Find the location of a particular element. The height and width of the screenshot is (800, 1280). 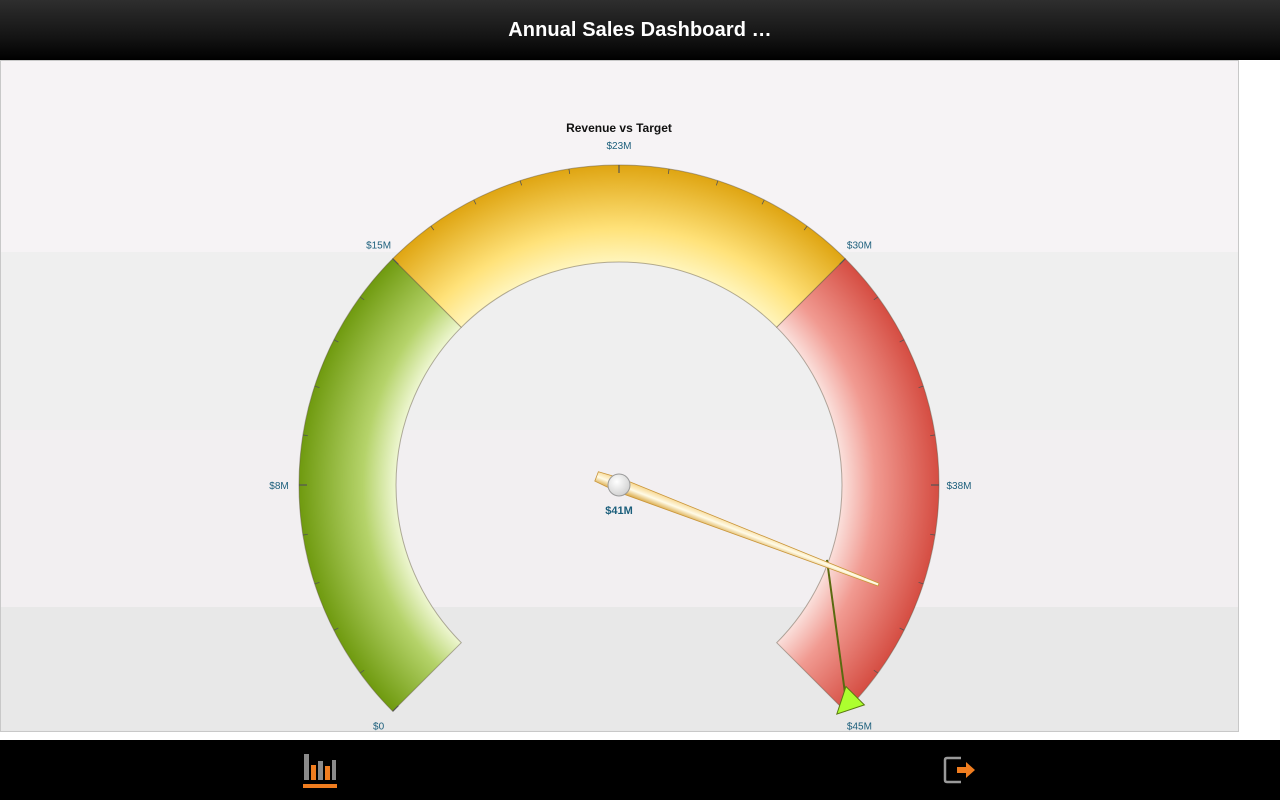

gauge-band-high is located at coordinates (857, 485).